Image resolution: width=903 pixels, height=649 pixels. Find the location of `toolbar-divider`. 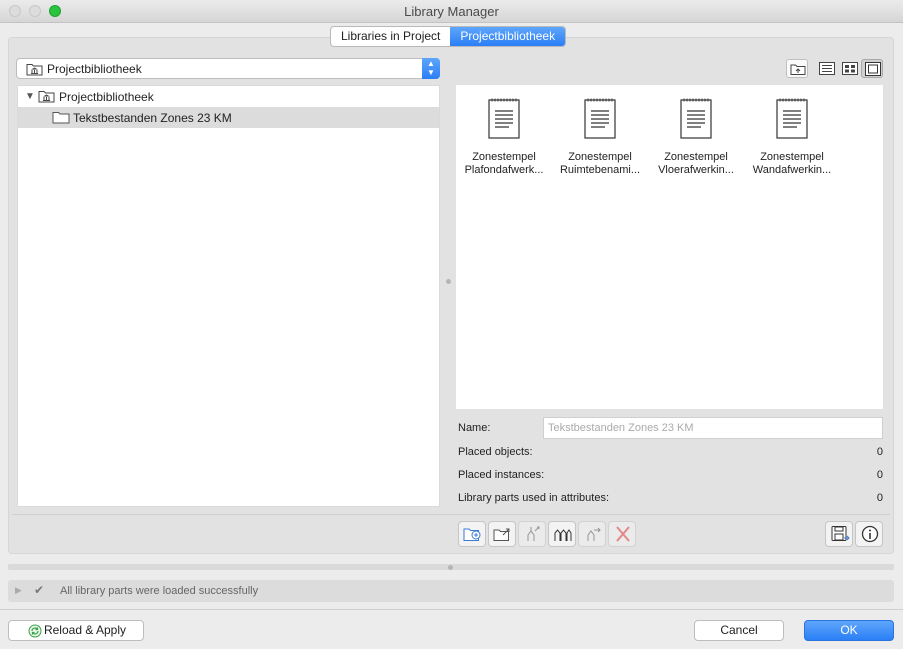

toolbar-divider is located at coordinates (451, 514).